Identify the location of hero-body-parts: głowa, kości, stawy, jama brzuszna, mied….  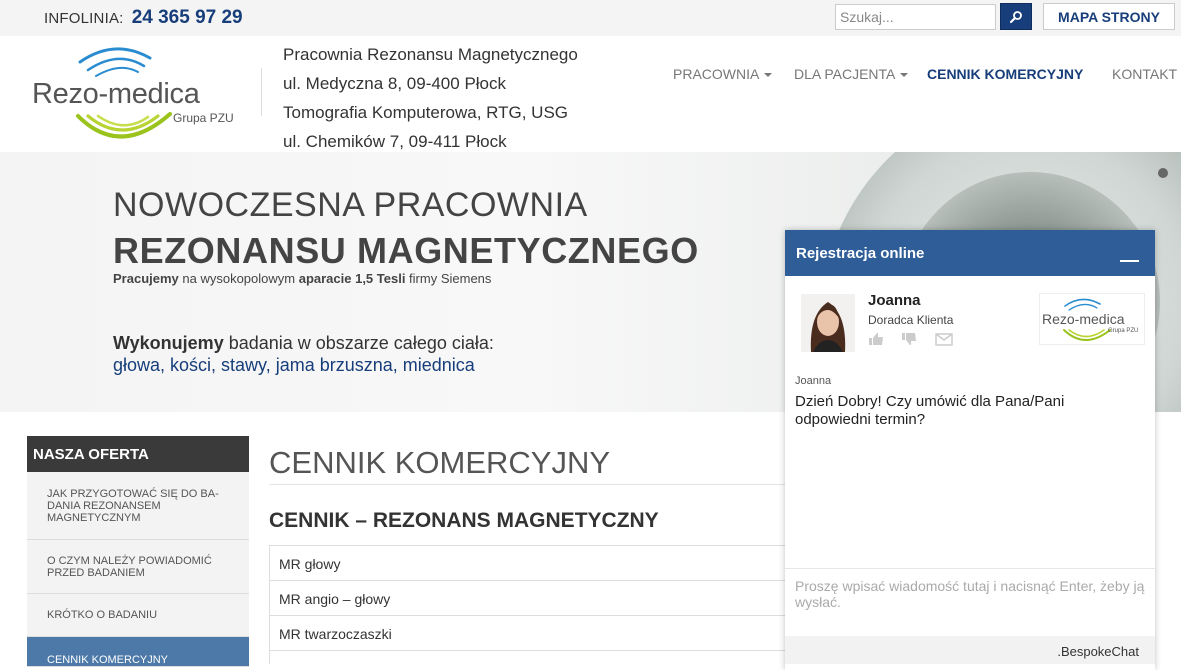
(294, 365).